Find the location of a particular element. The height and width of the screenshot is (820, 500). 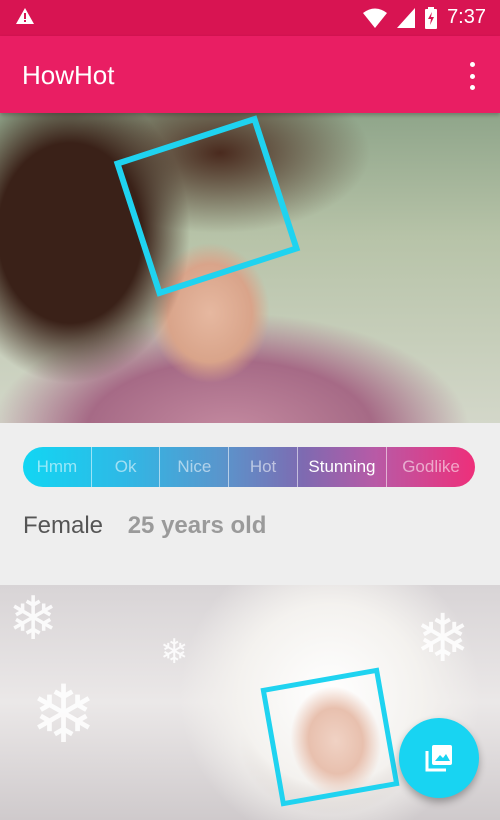

warning-icon is located at coordinates (25, 16).